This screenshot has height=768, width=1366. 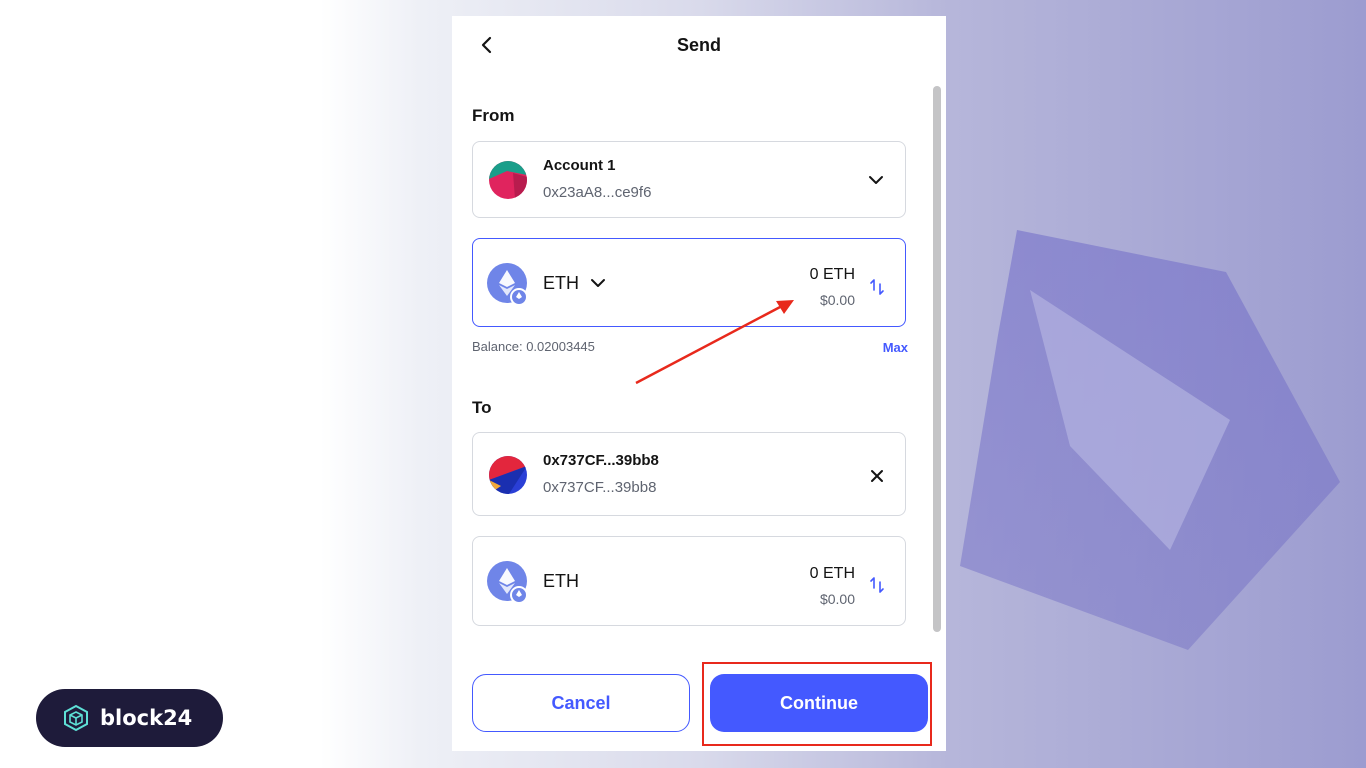 What do you see at coordinates (508, 180) in the screenshot?
I see `account-avatar` at bounding box center [508, 180].